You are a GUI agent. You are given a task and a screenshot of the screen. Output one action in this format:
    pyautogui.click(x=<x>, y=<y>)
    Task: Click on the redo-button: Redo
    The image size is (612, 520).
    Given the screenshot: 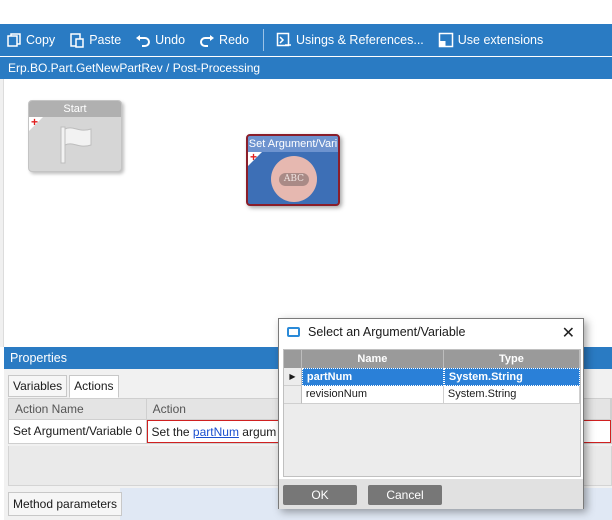 What is the action you would take?
    pyautogui.click(x=225, y=40)
    